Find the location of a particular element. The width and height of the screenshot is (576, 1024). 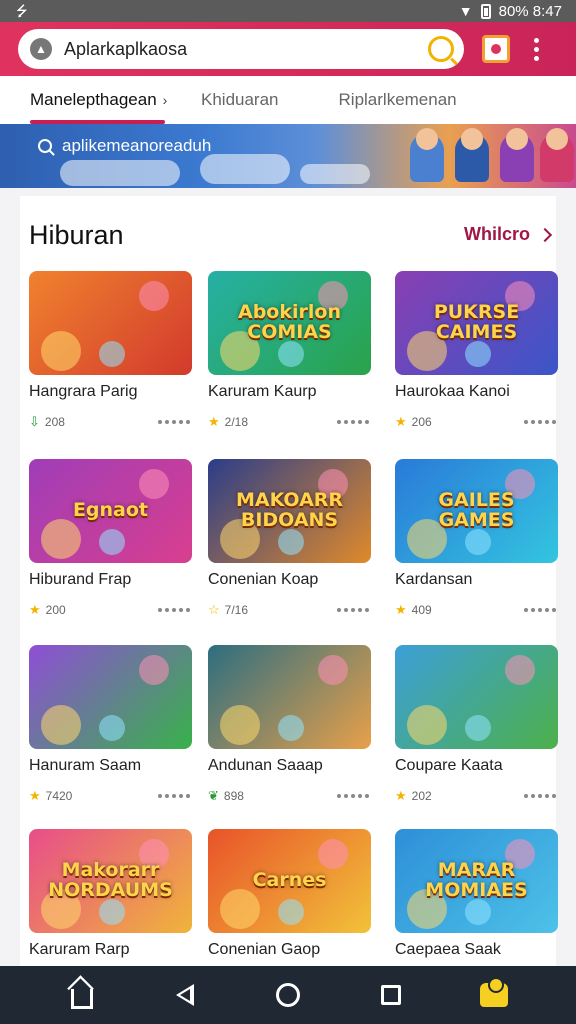

app-thumbnail: GAILES GAMES is located at coordinates (476, 511).